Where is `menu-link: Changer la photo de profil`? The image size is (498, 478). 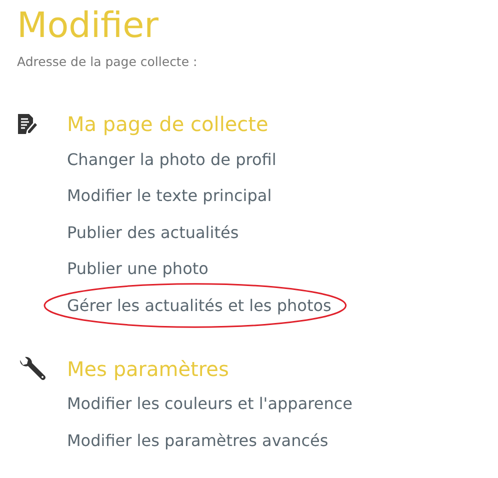
menu-link: Changer la photo de profil is located at coordinates (171, 159).